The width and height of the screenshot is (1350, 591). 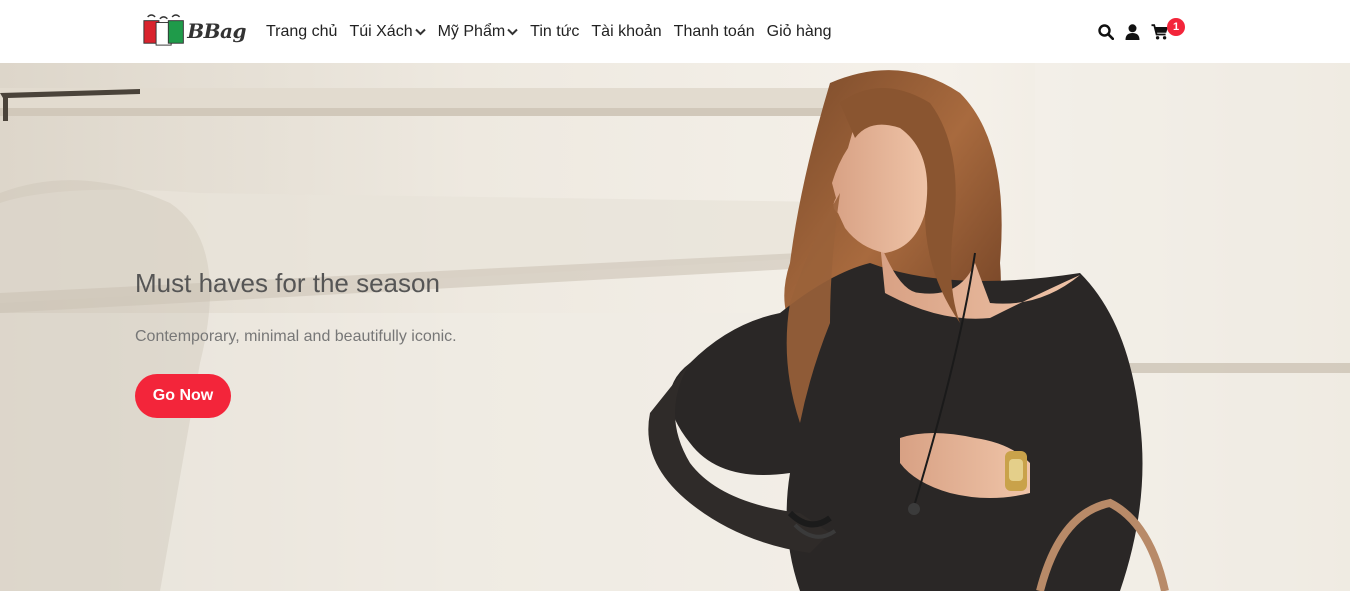 I want to click on user-icon, so click(x=1132, y=31).